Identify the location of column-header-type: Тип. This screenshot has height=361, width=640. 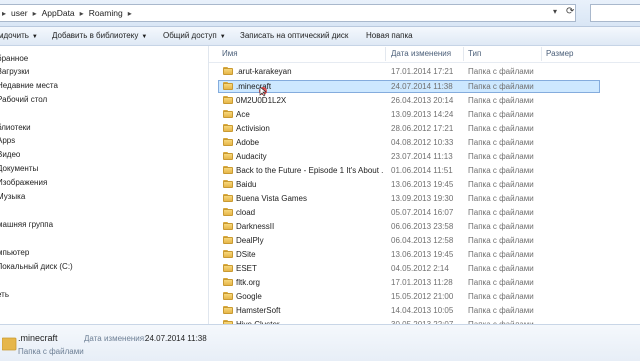
(474, 53).